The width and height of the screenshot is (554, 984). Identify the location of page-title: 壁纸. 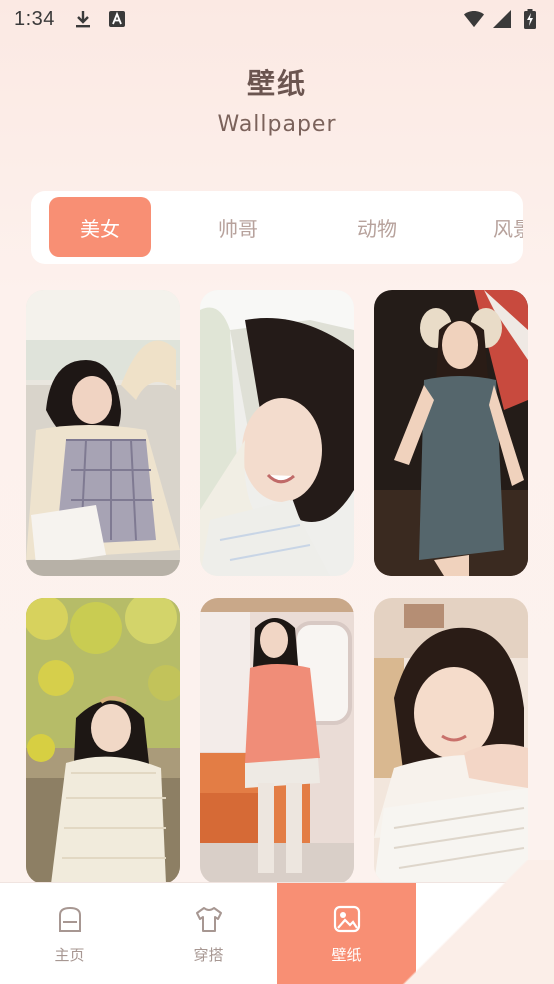
(276, 83).